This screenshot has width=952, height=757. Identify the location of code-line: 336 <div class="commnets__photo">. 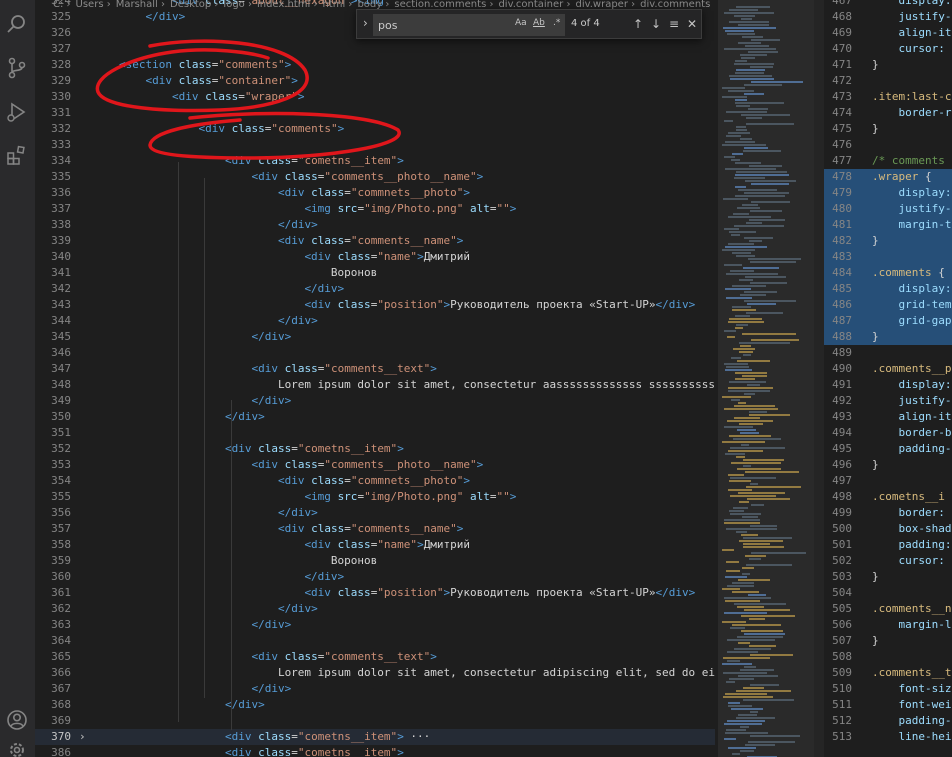
(375, 193).